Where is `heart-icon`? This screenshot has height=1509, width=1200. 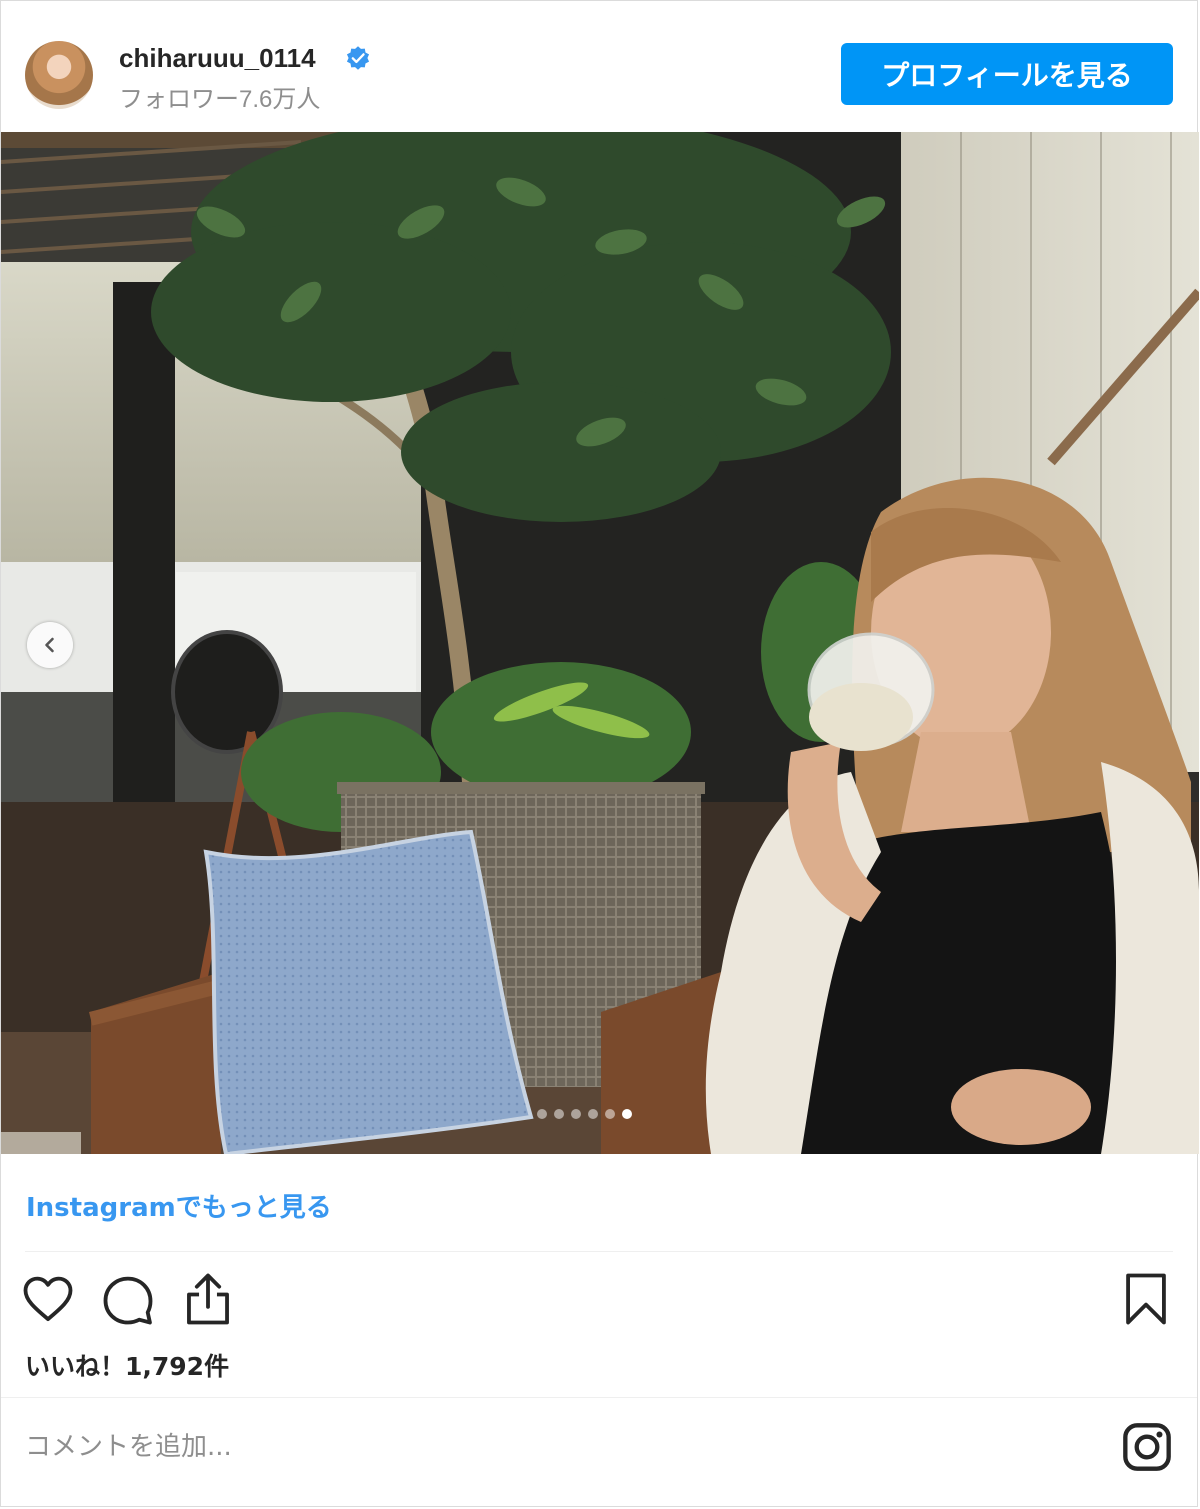 heart-icon is located at coordinates (48, 1300).